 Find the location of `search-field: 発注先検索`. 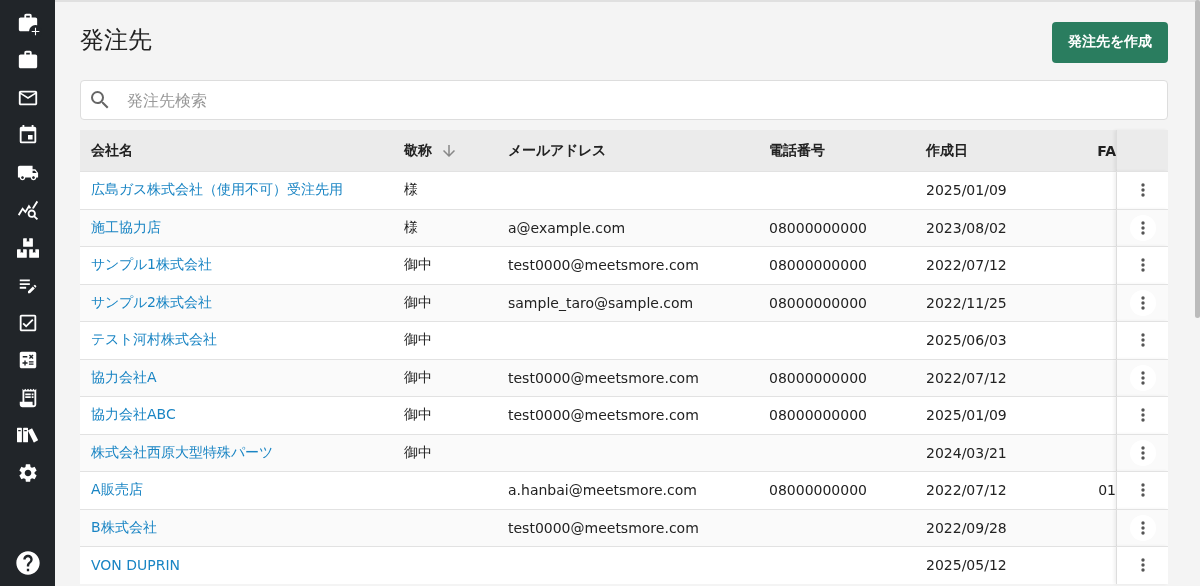

search-field: 発注先検索 is located at coordinates (624, 100).